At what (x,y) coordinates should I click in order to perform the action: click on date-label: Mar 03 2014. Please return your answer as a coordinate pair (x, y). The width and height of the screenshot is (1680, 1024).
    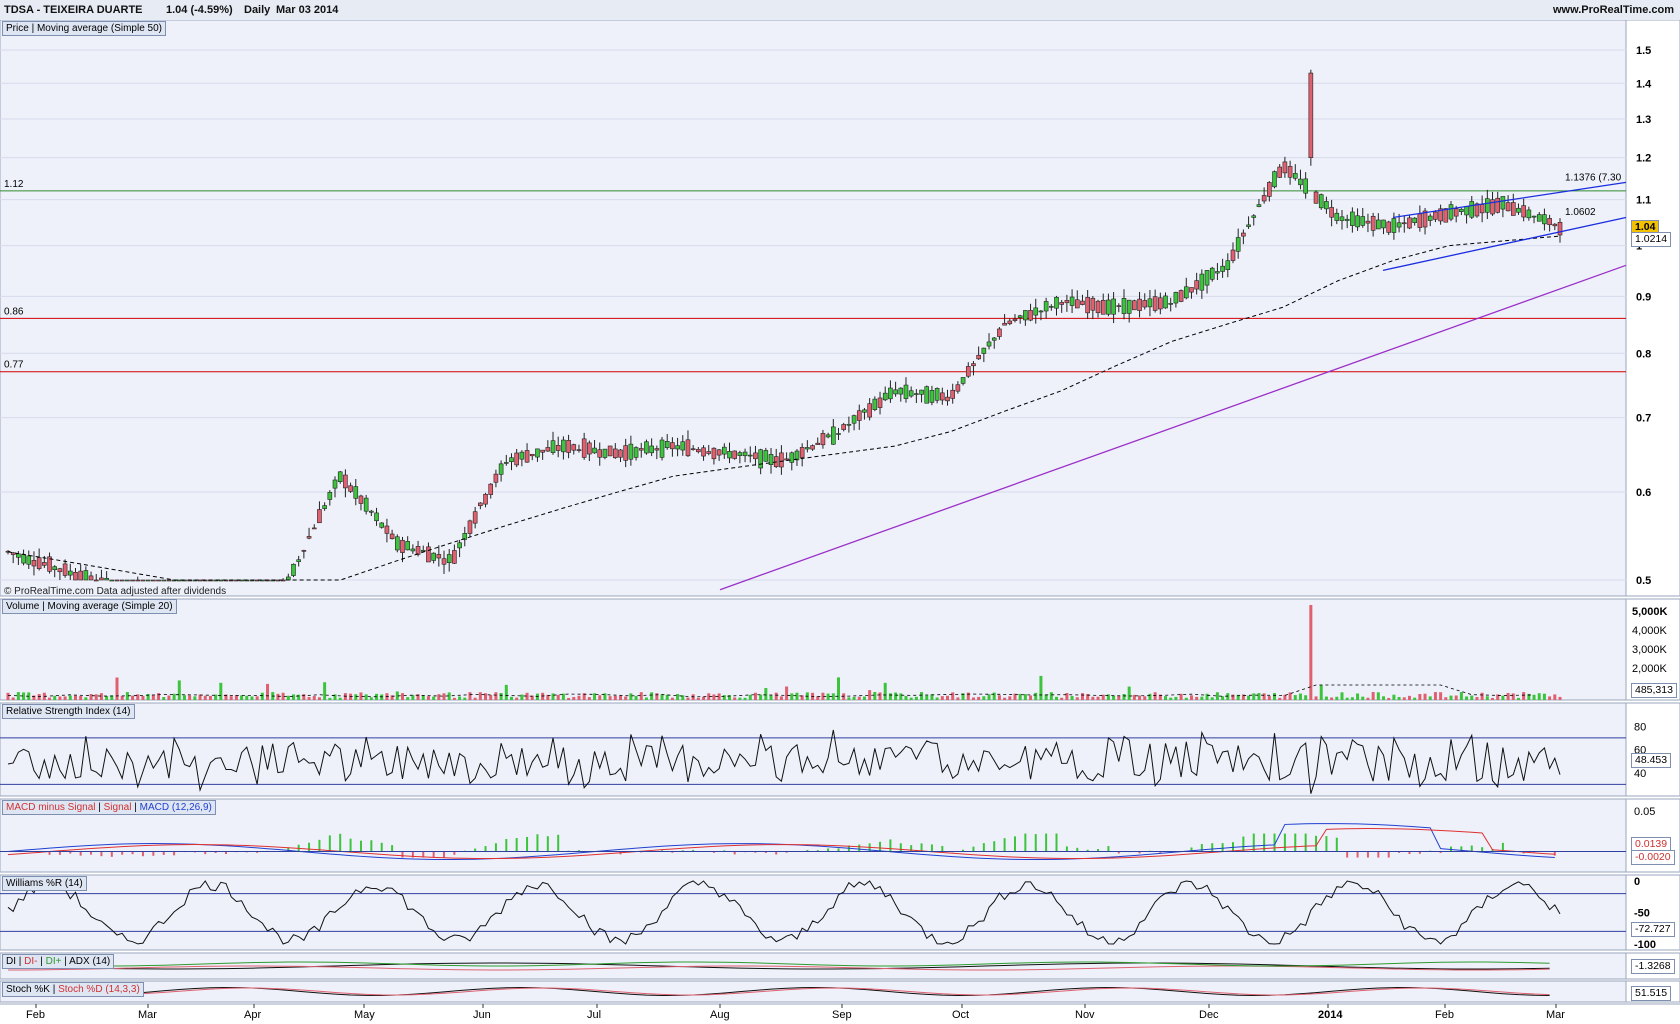
    Looking at the image, I should click on (307, 10).